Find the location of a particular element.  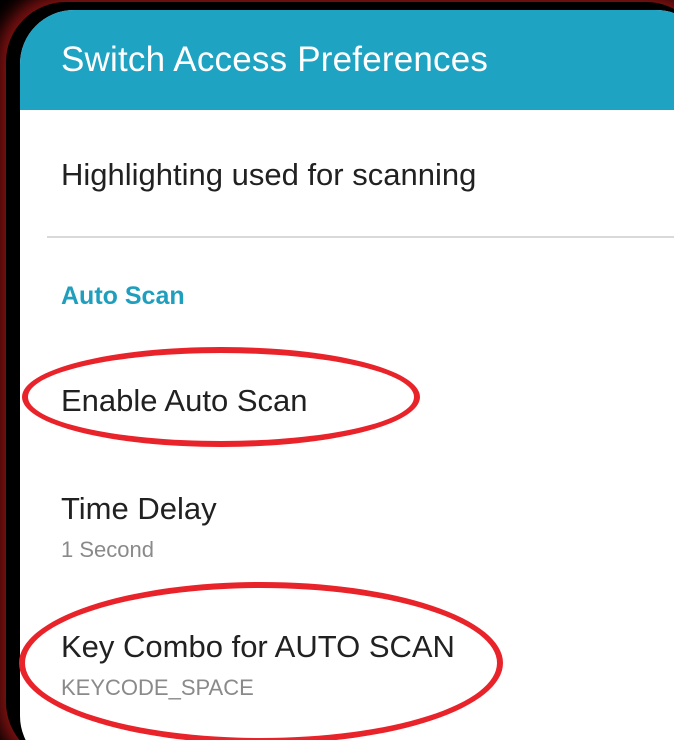

page-title: Switch Access Preferences is located at coordinates (275, 59).